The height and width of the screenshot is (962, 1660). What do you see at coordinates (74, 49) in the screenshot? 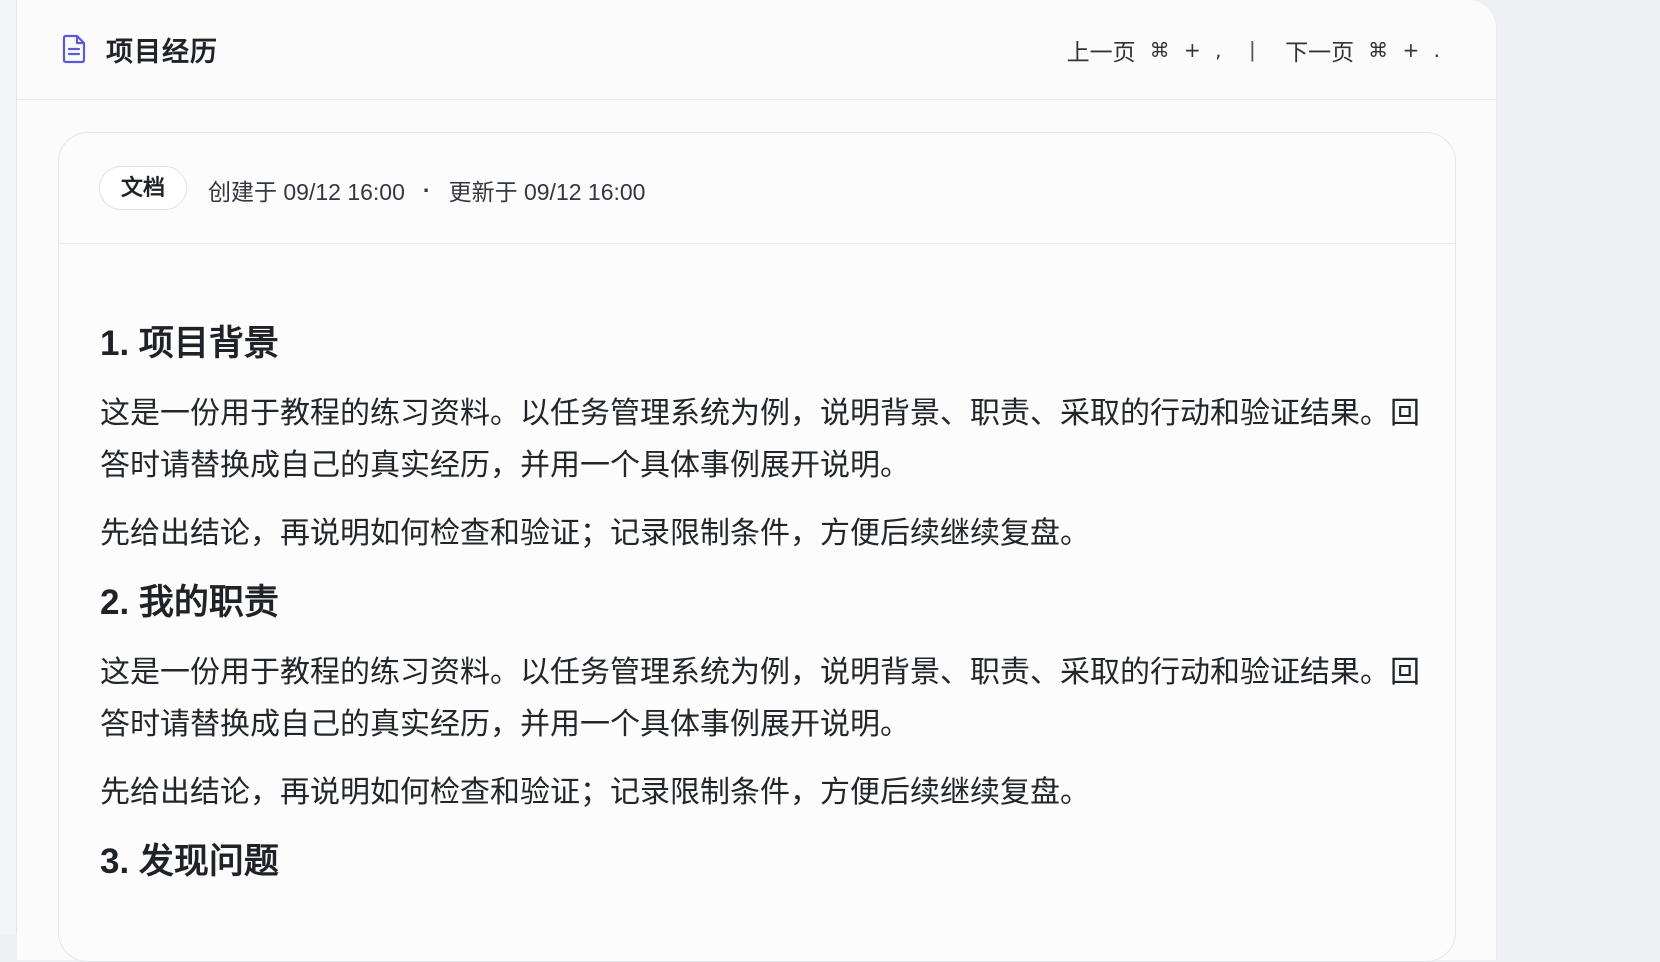
I see `document-icon` at bounding box center [74, 49].